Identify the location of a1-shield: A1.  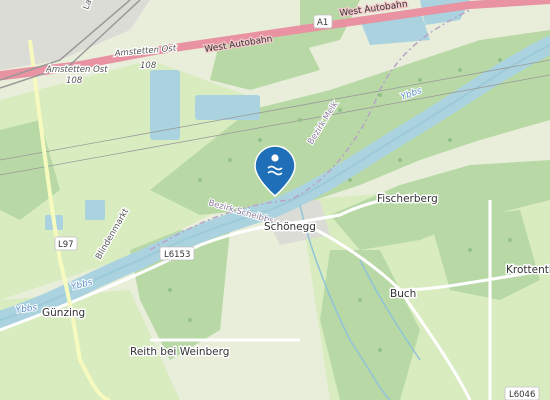
(323, 21).